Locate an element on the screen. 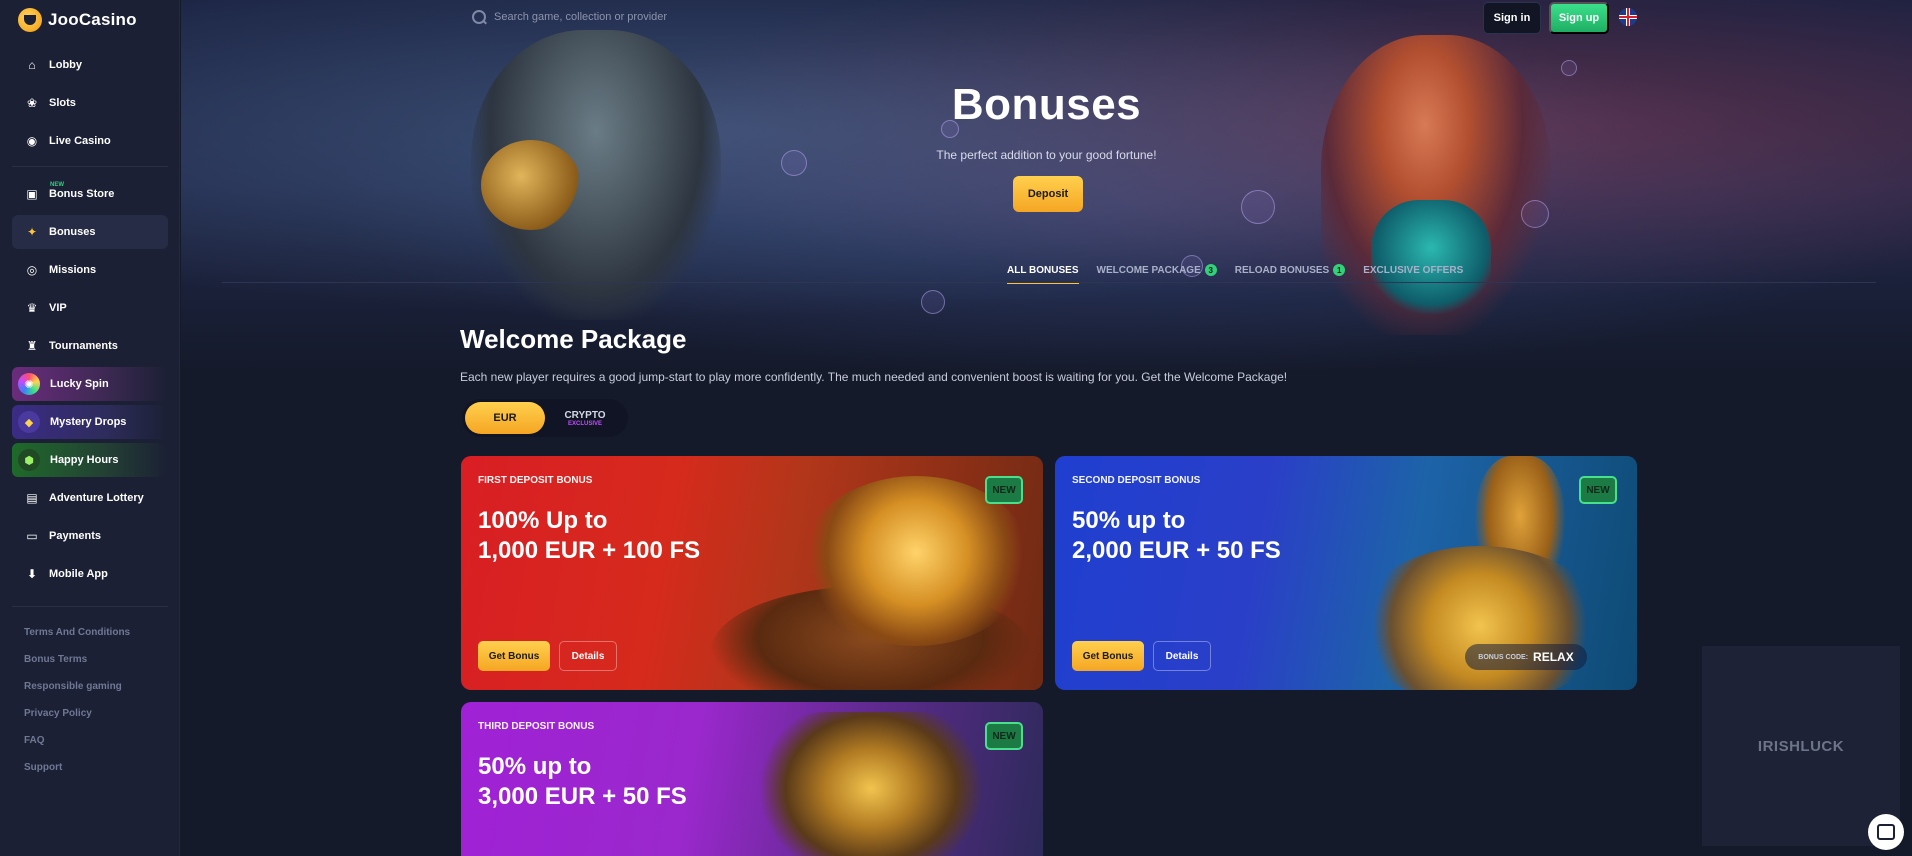 This screenshot has height=856, width=1912. sidebar-item-label: Missions is located at coordinates (73, 270).